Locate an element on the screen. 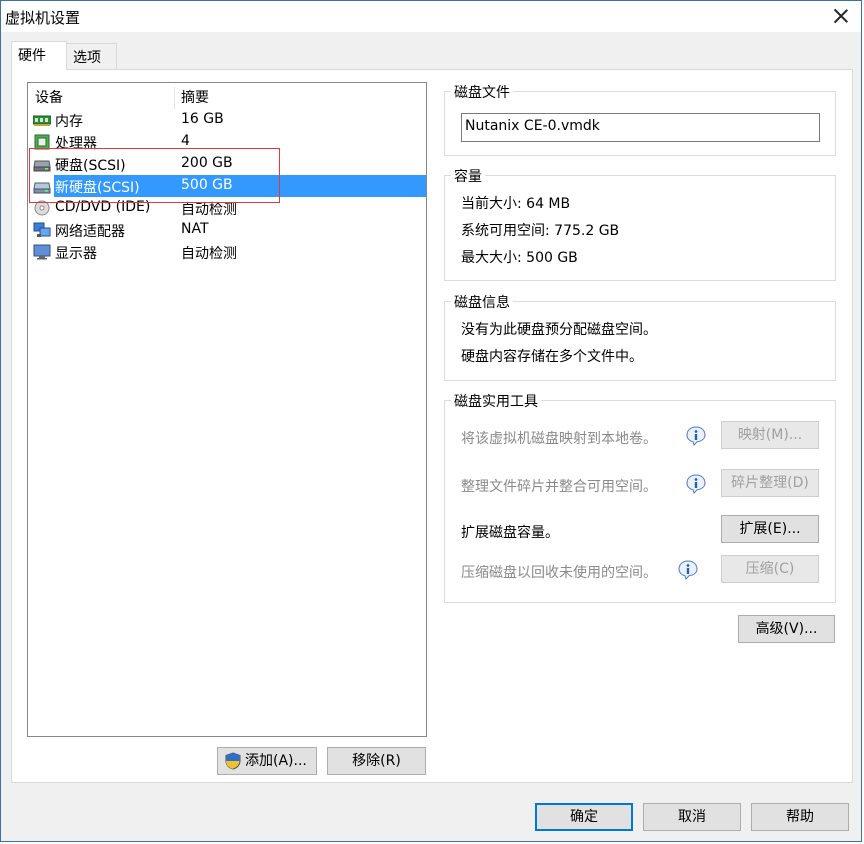 The image size is (864, 844). device-name: 网络适配器 is located at coordinates (90, 232).